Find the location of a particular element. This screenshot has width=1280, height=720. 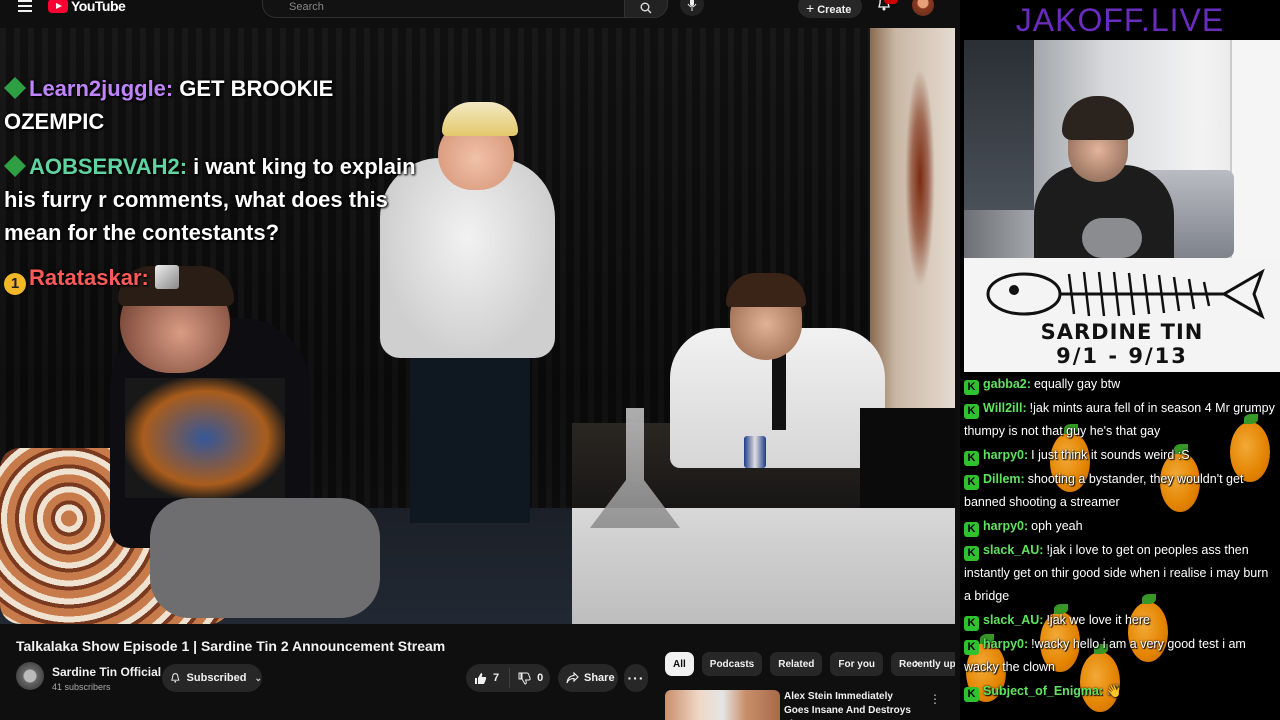

search-icon is located at coordinates (646, 8).